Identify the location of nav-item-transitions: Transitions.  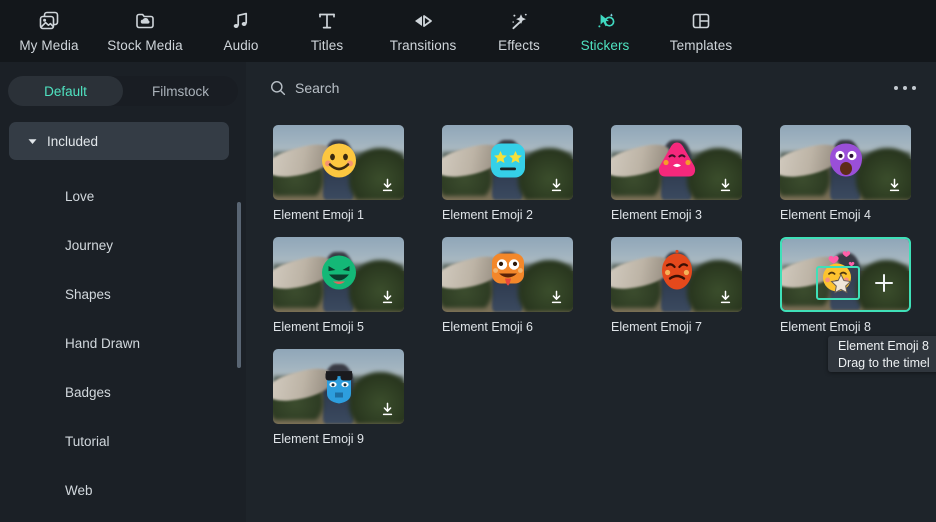
(423, 29).